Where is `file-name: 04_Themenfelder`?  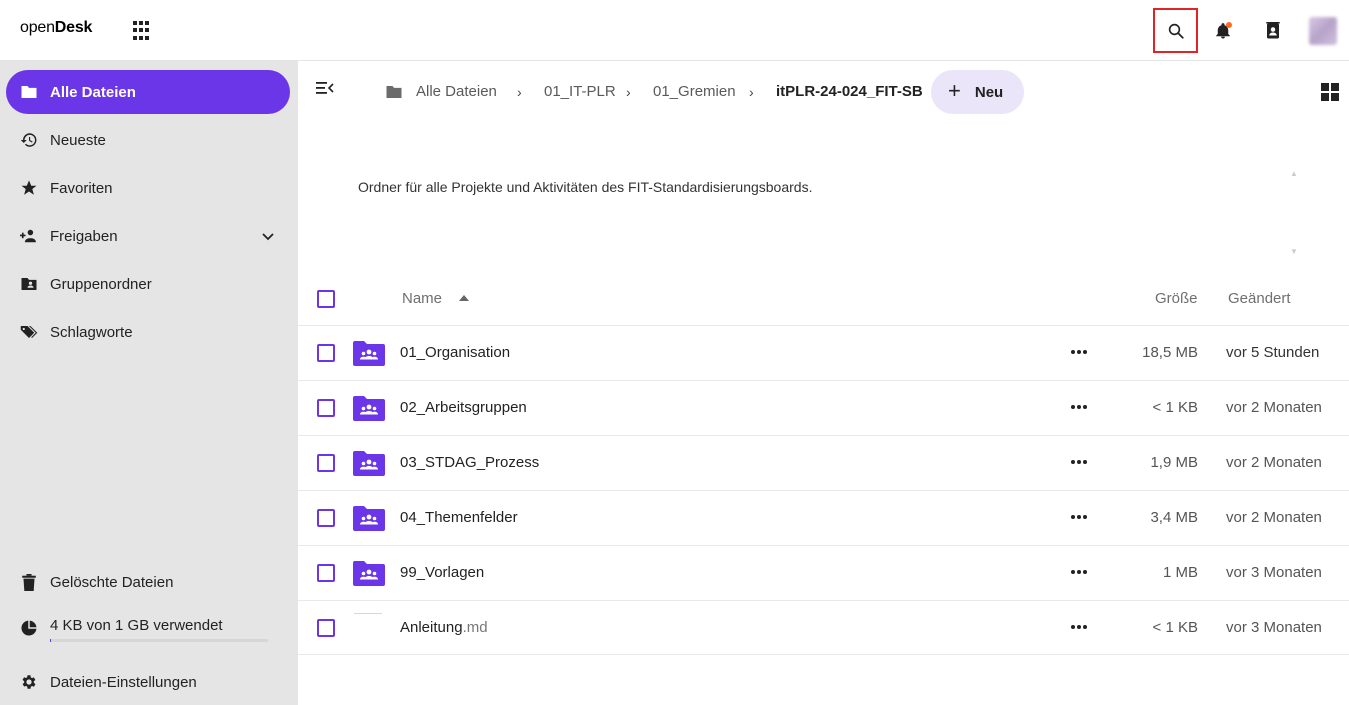 file-name: 04_Themenfelder is located at coordinates (459, 517).